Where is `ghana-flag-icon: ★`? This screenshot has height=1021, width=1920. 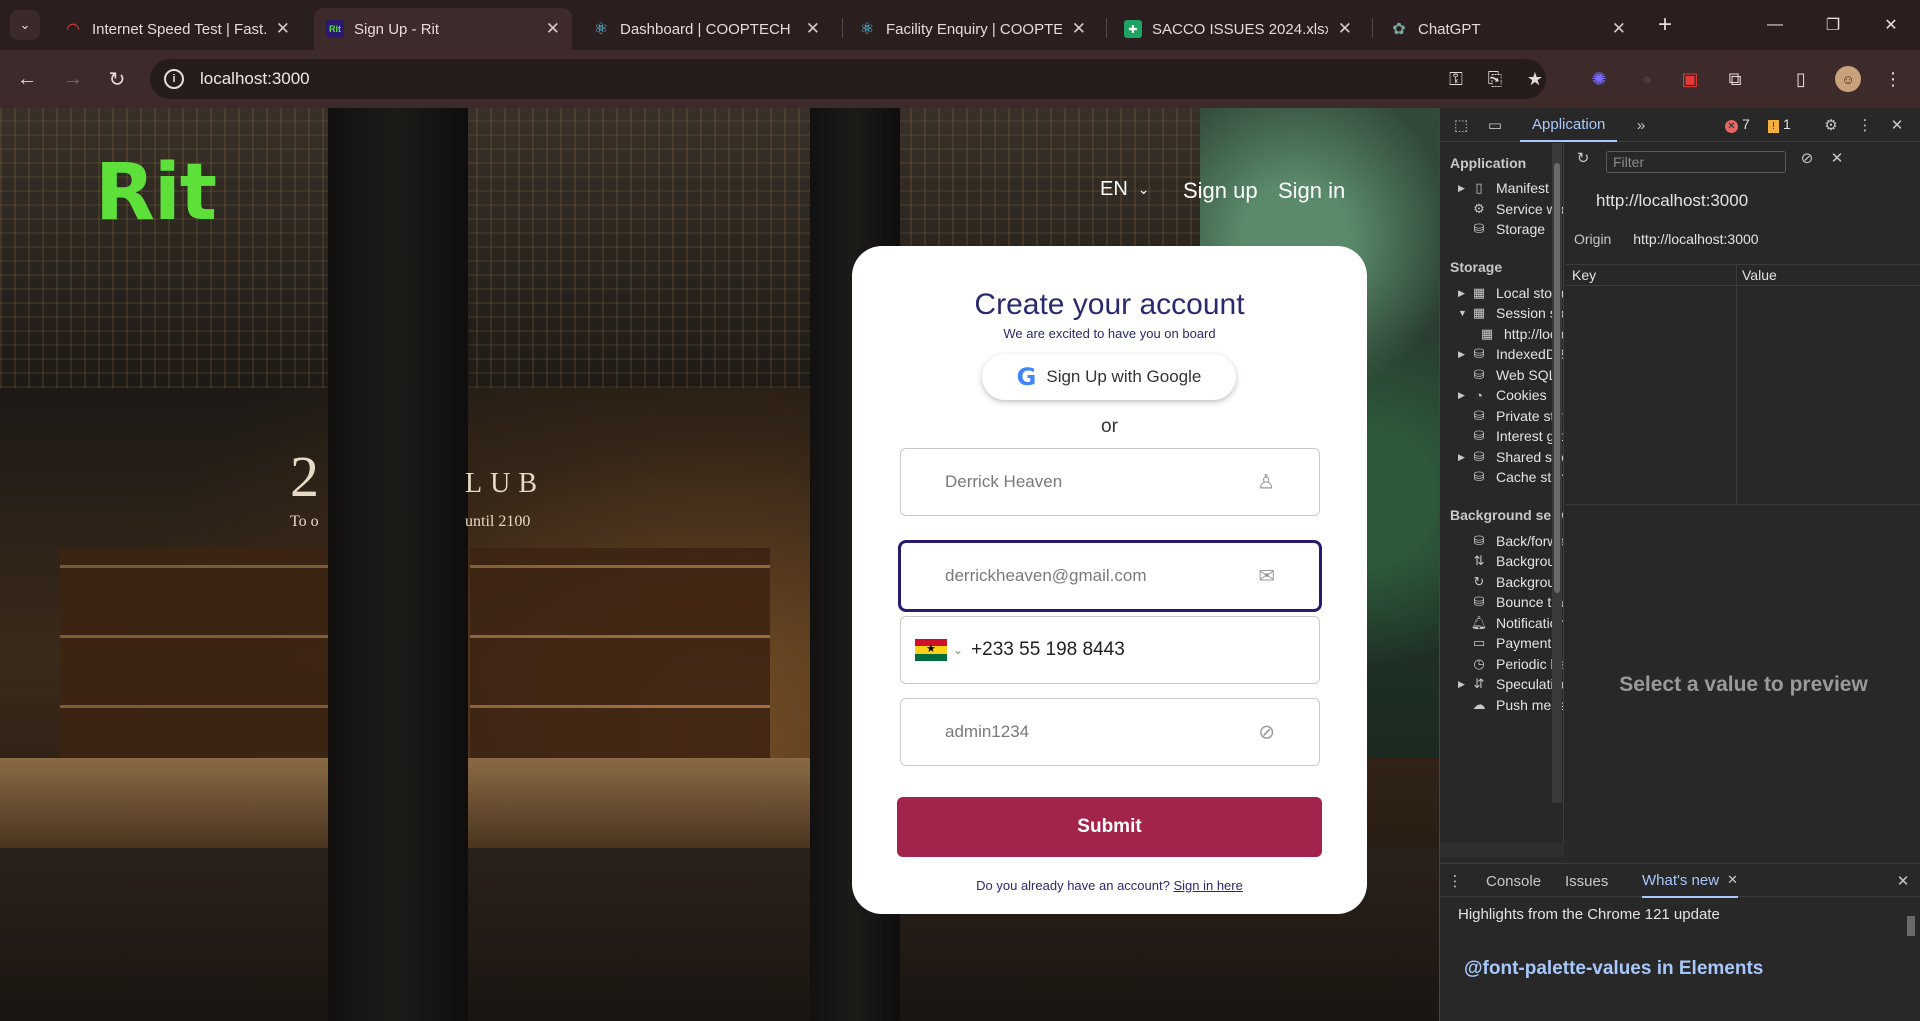 ghana-flag-icon: ★ is located at coordinates (931, 650).